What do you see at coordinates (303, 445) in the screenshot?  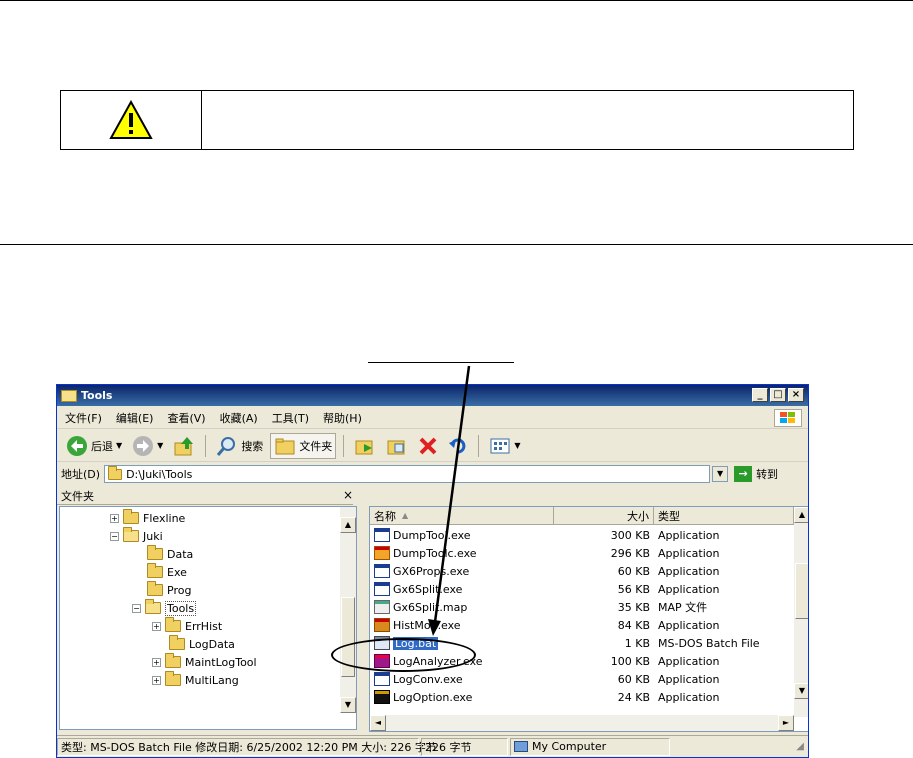 I see `folders-button: 文件夹` at bounding box center [303, 445].